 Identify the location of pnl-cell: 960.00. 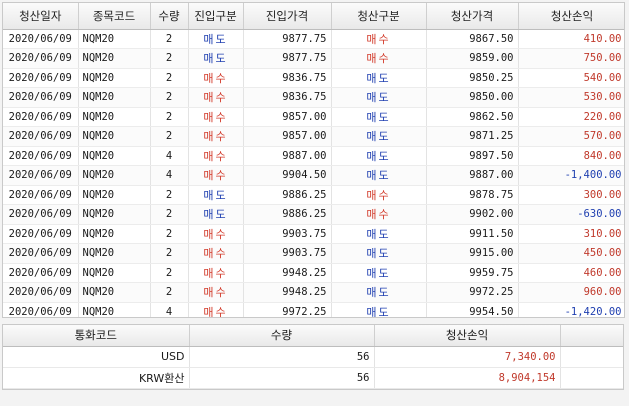
(571, 292).